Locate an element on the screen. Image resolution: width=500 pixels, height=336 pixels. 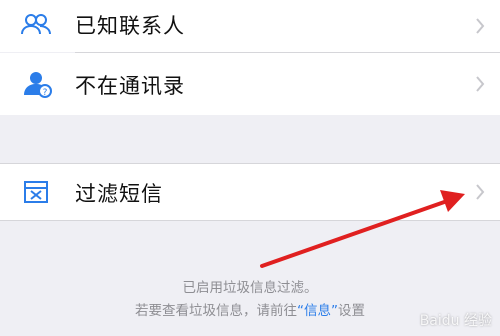
filter-messages-label: 过滤短信 is located at coordinates (119, 194).